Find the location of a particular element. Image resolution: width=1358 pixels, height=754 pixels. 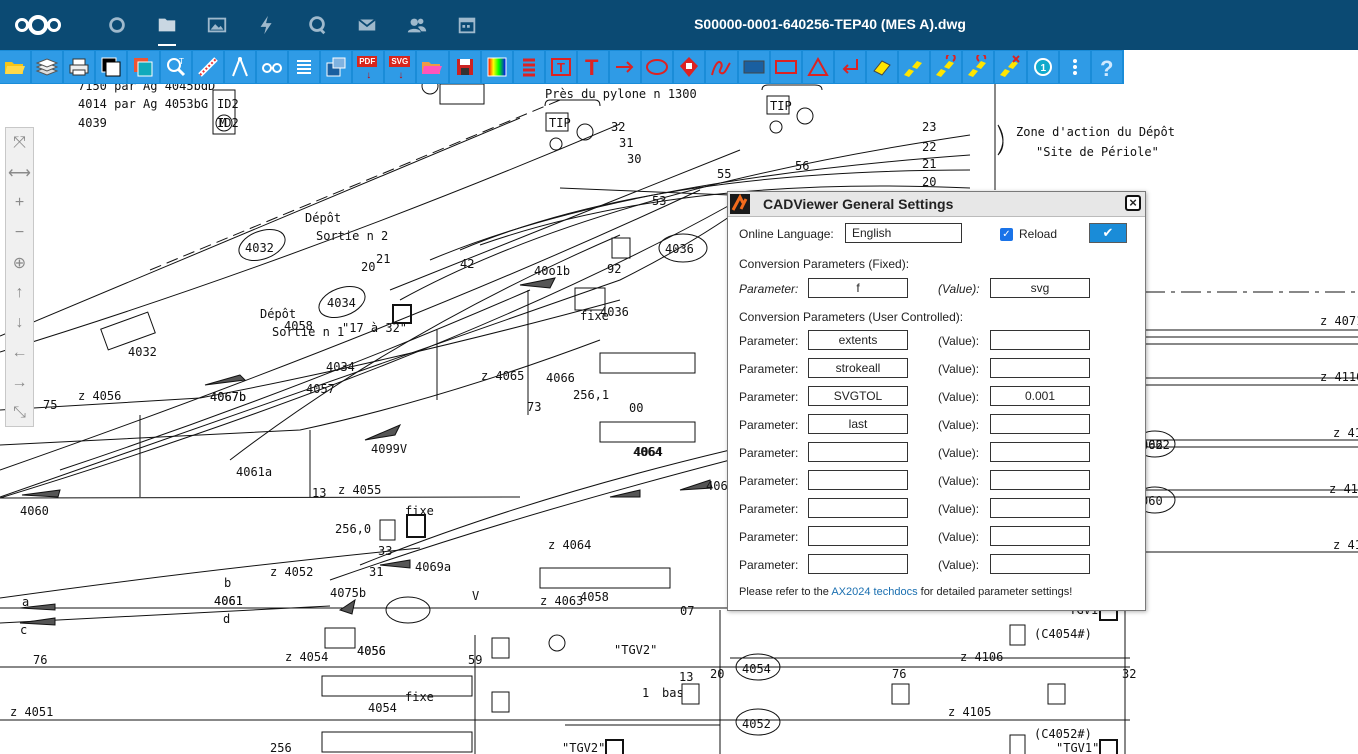

clear-redline-button is located at coordinates (1010, 67).